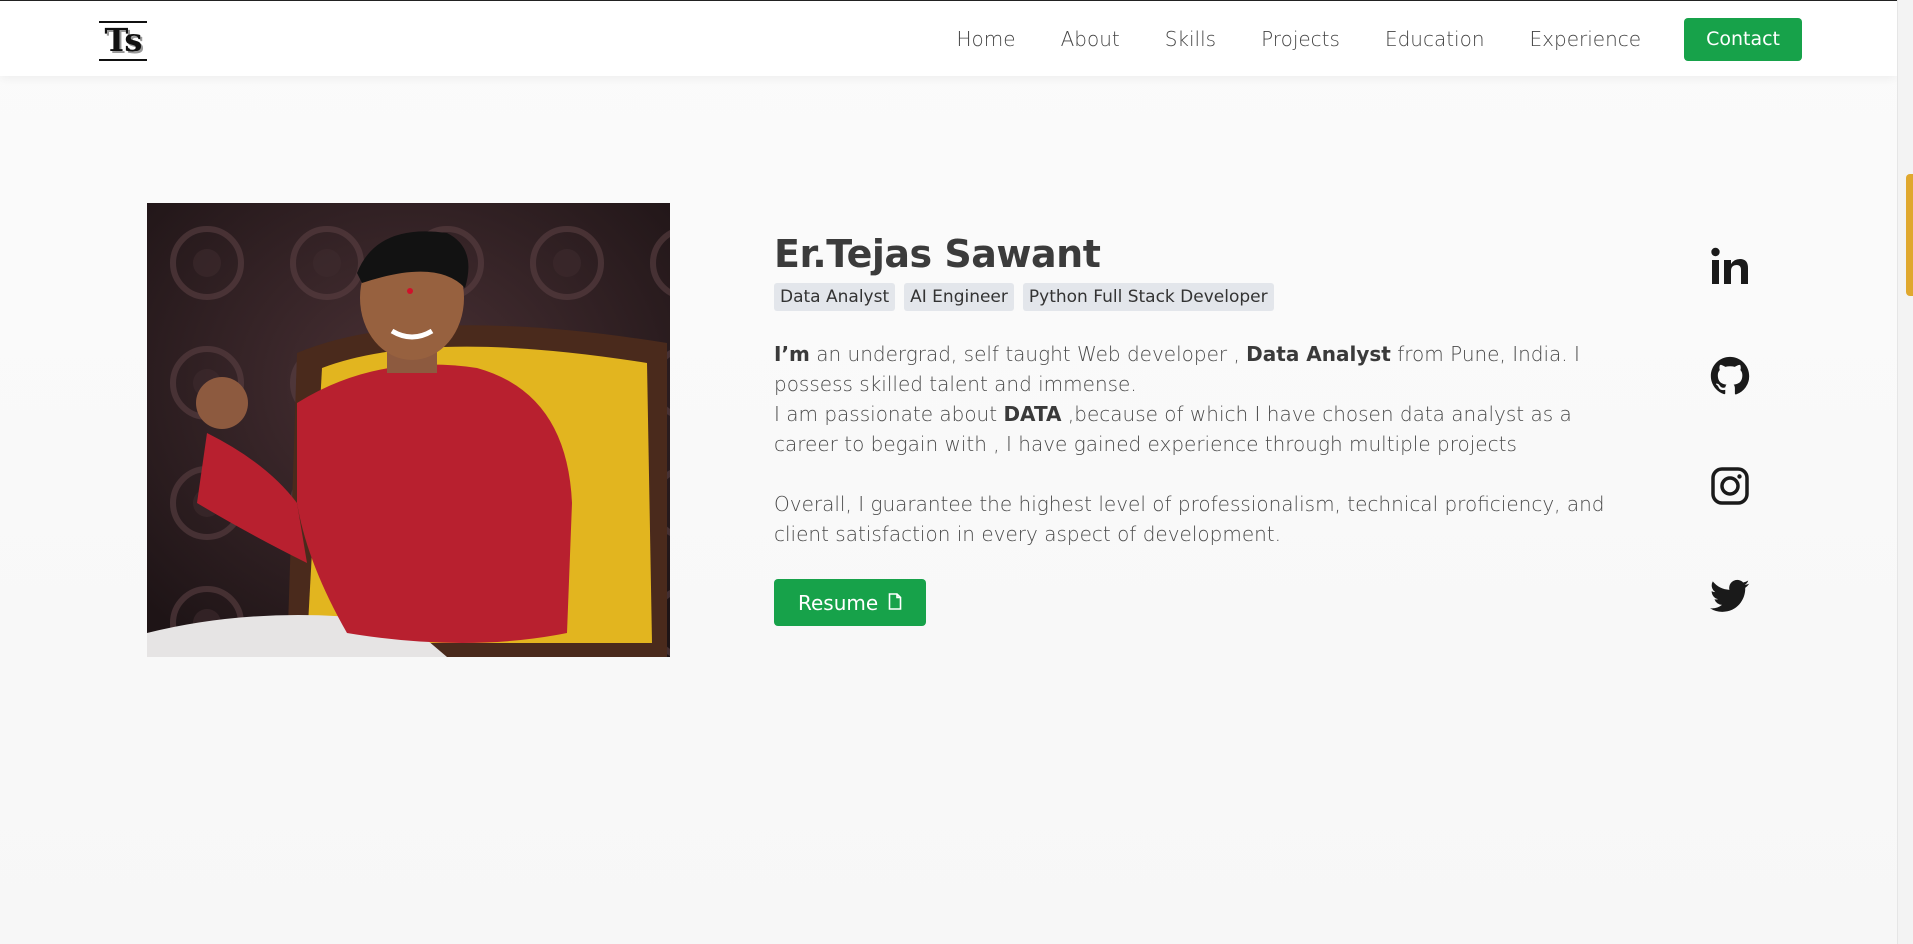 The width and height of the screenshot is (1913, 944). Describe the element at coordinates (1586, 39) in the screenshot. I see `nav-link-experience: Experience` at that location.